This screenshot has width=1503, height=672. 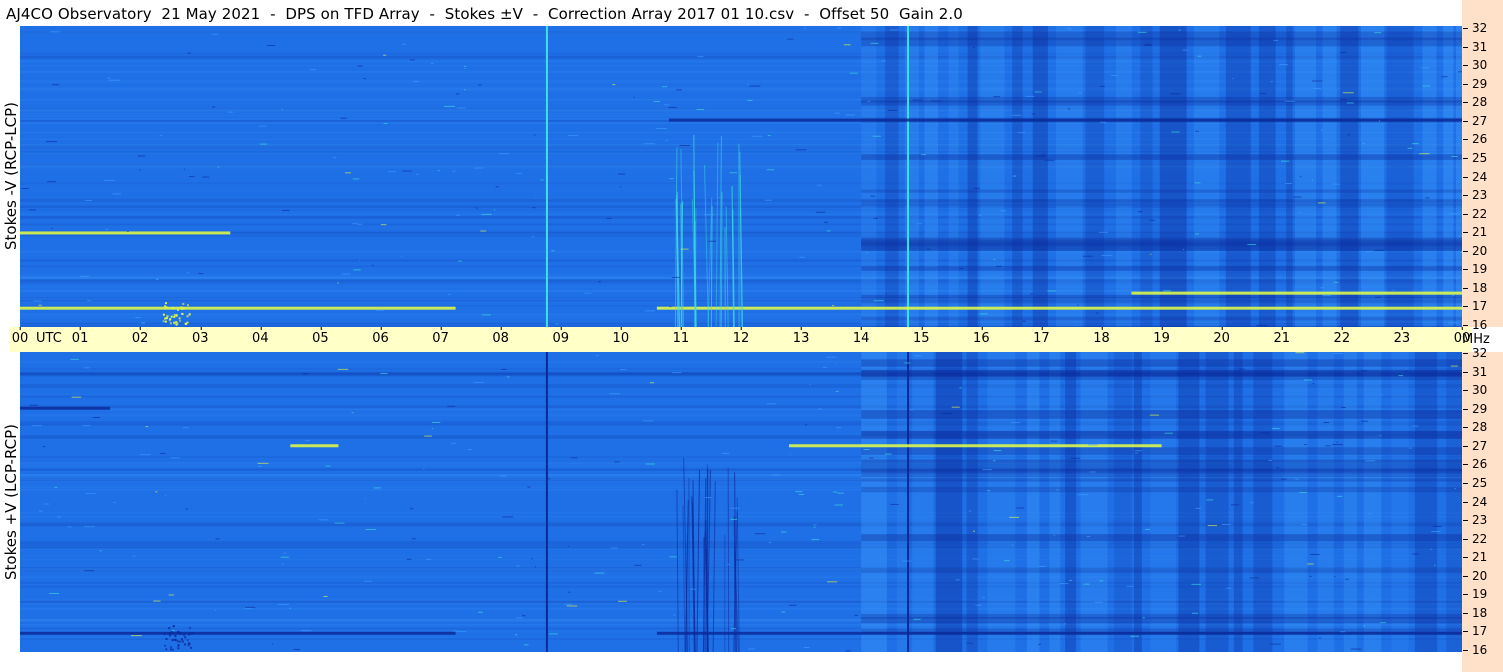 I want to click on time-tick-label: 12, so click(x=741, y=336).